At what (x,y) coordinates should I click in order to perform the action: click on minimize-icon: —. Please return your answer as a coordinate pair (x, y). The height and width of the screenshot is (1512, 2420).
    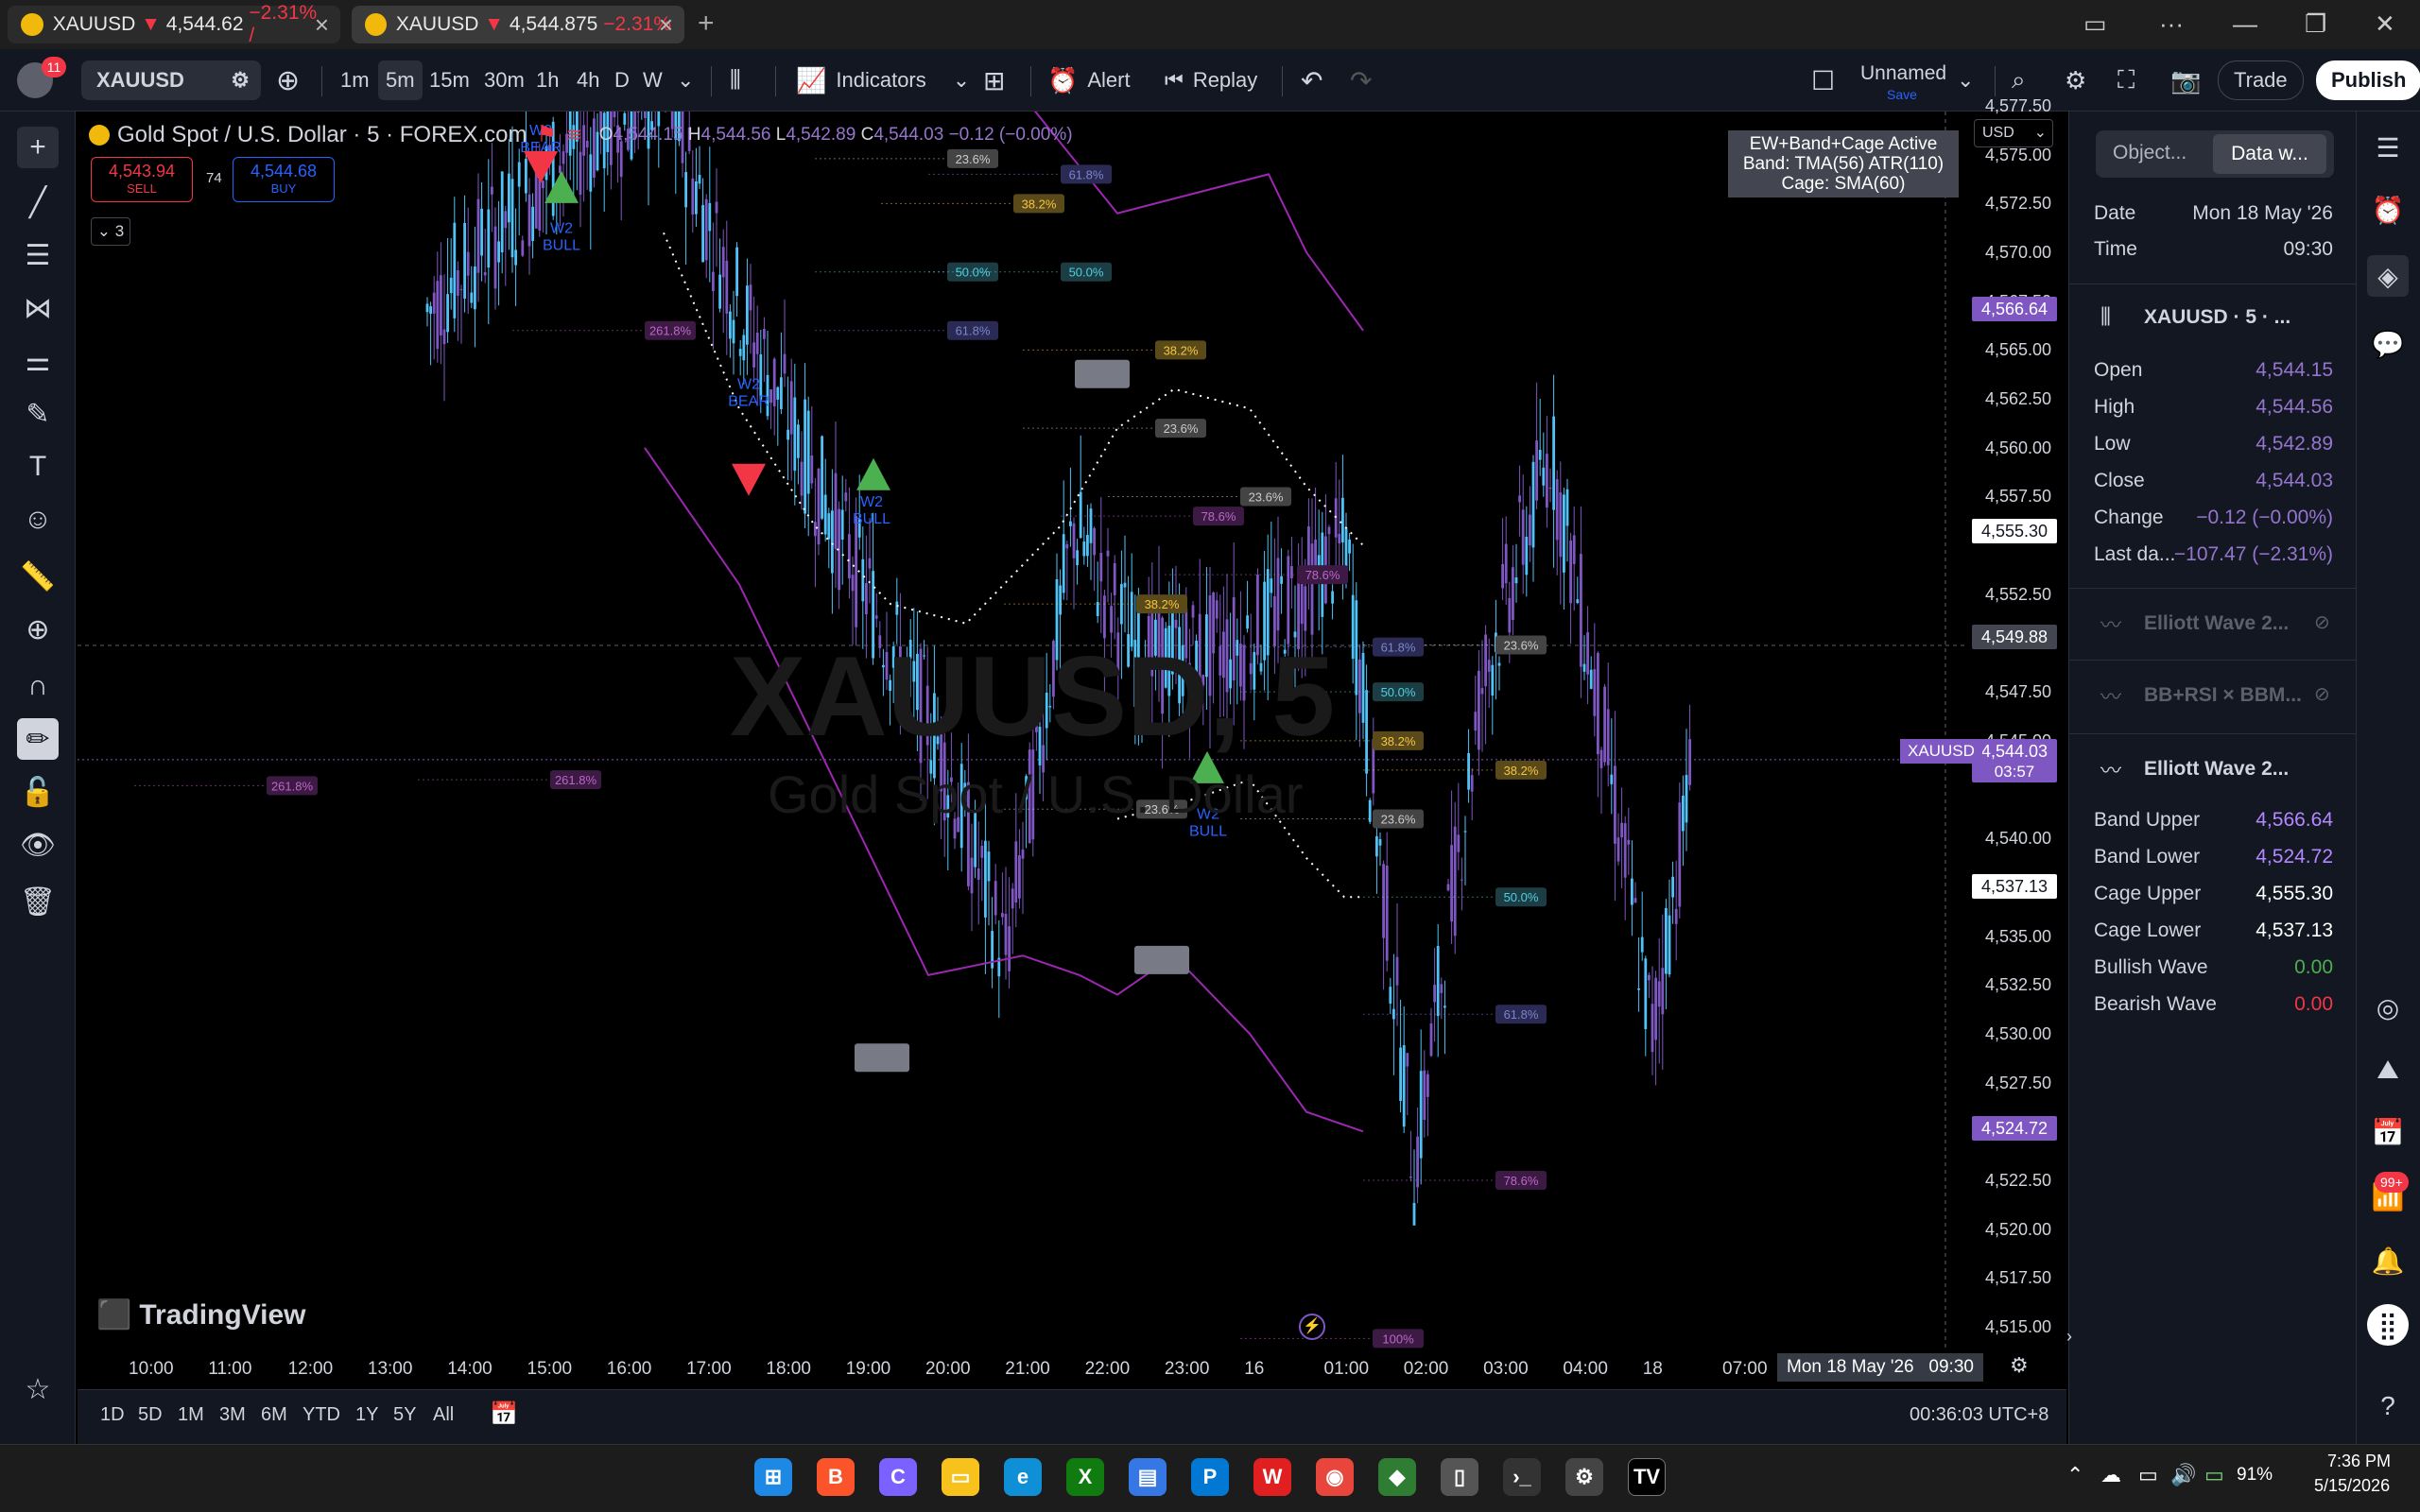
    Looking at the image, I should click on (2245, 24).